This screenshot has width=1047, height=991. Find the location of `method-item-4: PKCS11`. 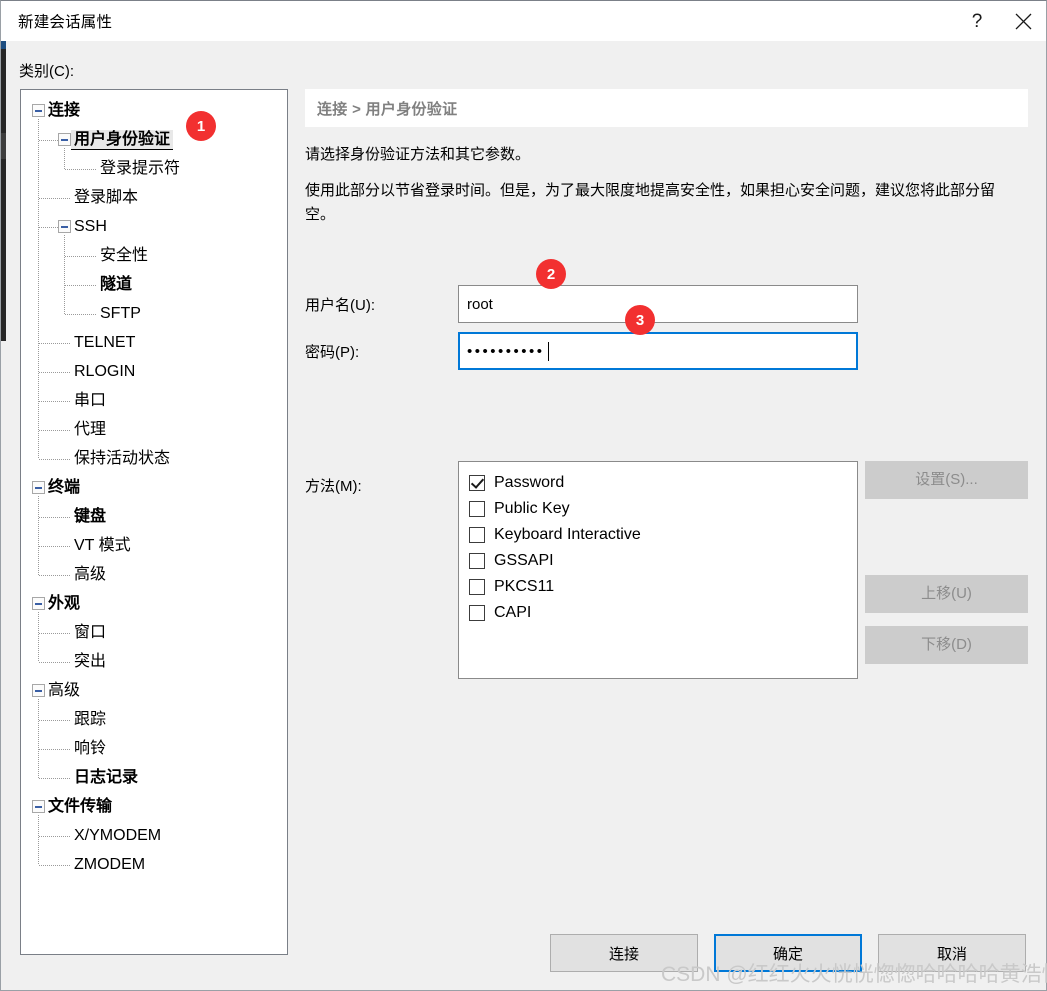

method-item-4: PKCS11 is located at coordinates (663, 587).